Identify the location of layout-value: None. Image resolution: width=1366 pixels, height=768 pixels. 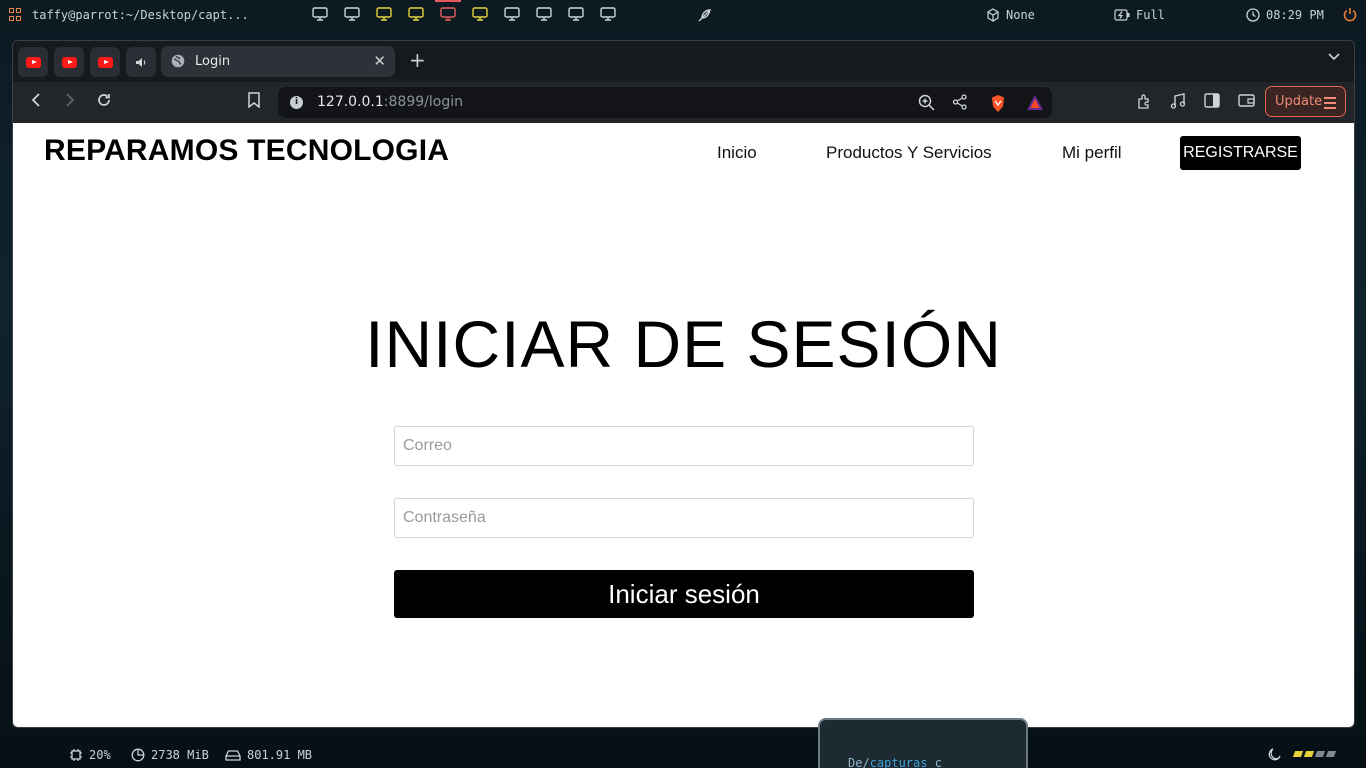
(1020, 15).